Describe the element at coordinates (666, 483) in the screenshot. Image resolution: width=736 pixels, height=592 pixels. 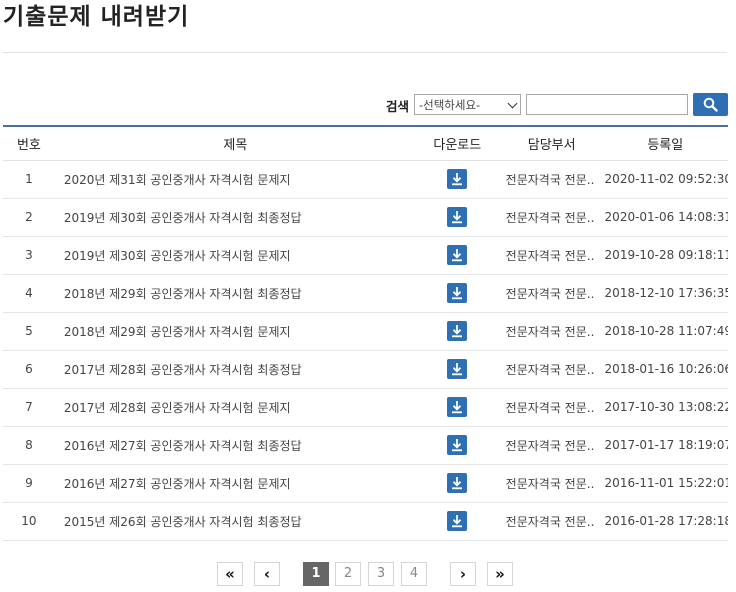
I see `row-date: 2016-11-01 15:22:01` at that location.